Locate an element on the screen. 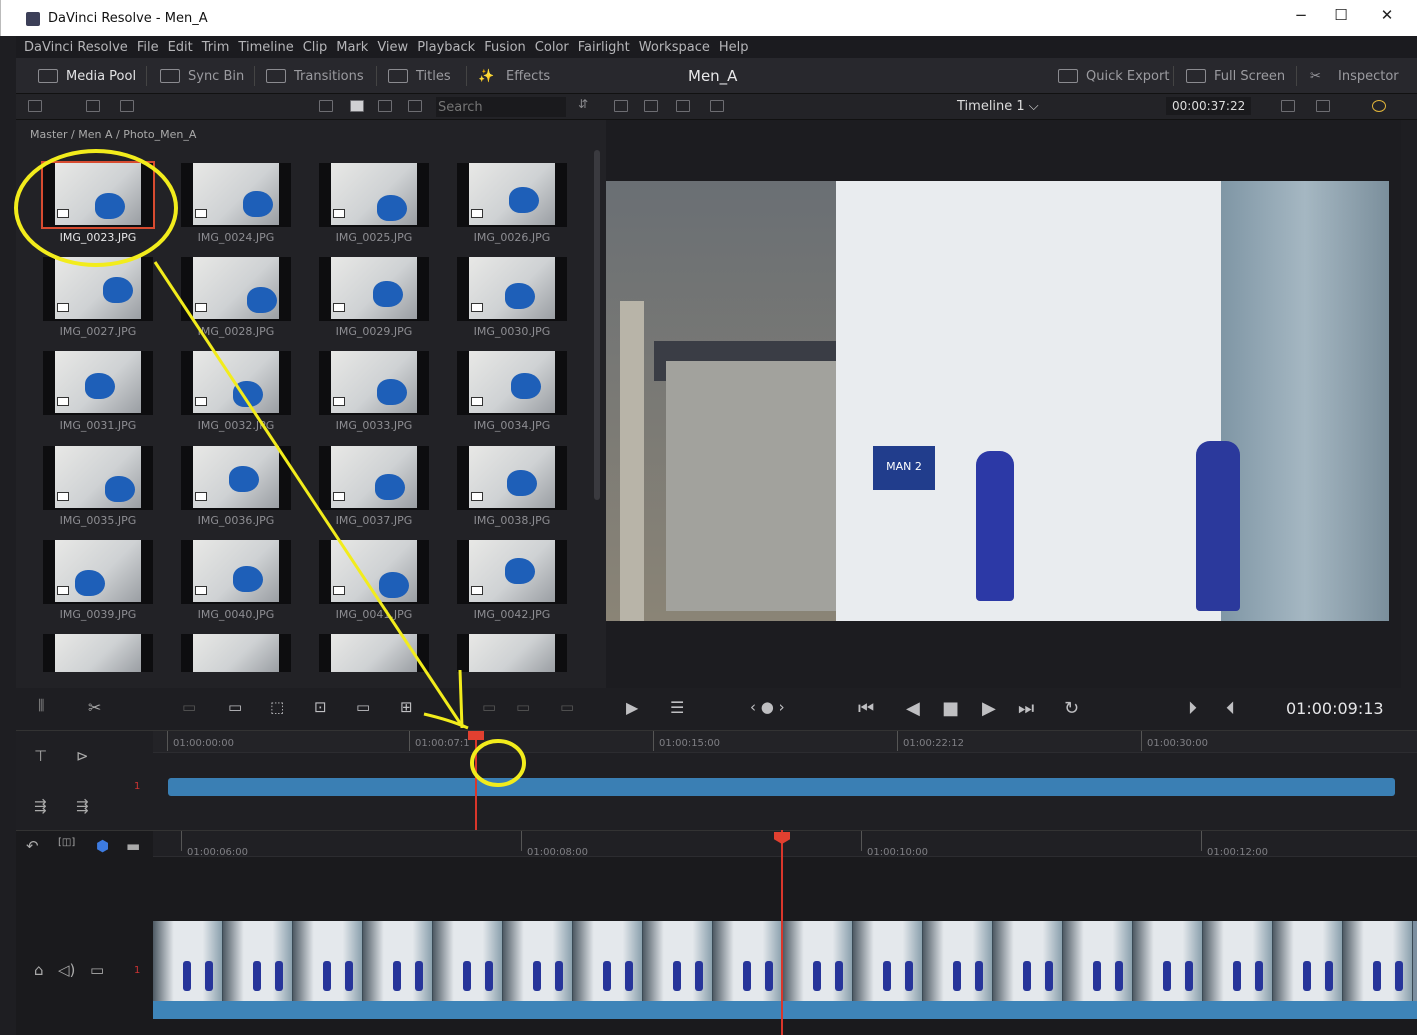 Image resolution: width=1417 pixels, height=1035 pixels. menu-view: View is located at coordinates (396, 47).